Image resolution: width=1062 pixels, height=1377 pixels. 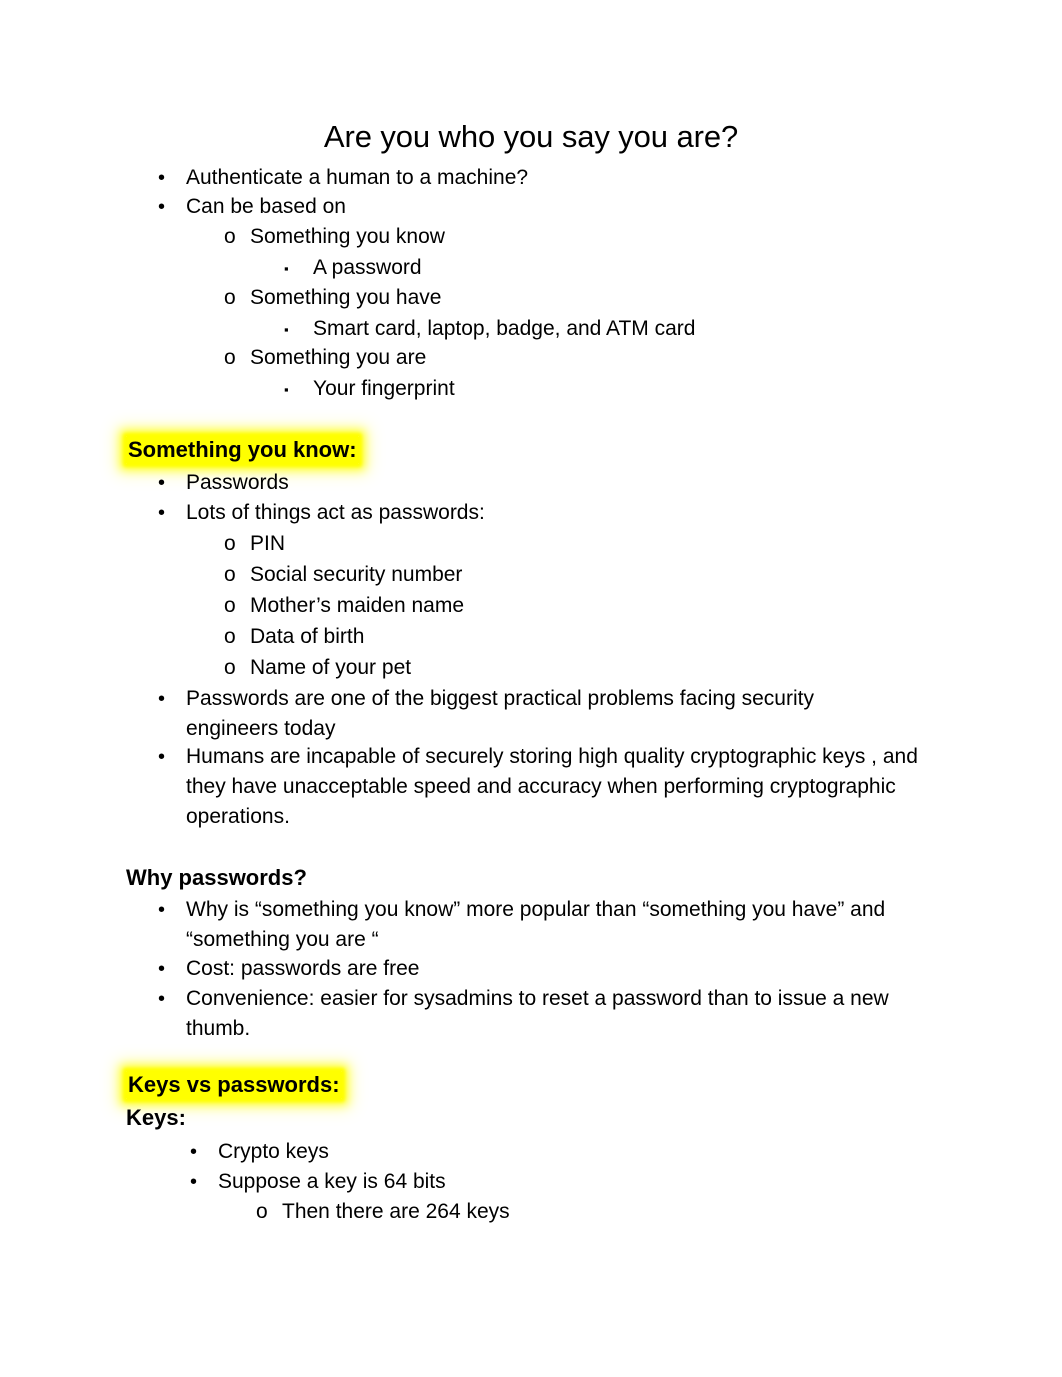 I want to click on list-item-label: Something you are, so click(x=338, y=357).